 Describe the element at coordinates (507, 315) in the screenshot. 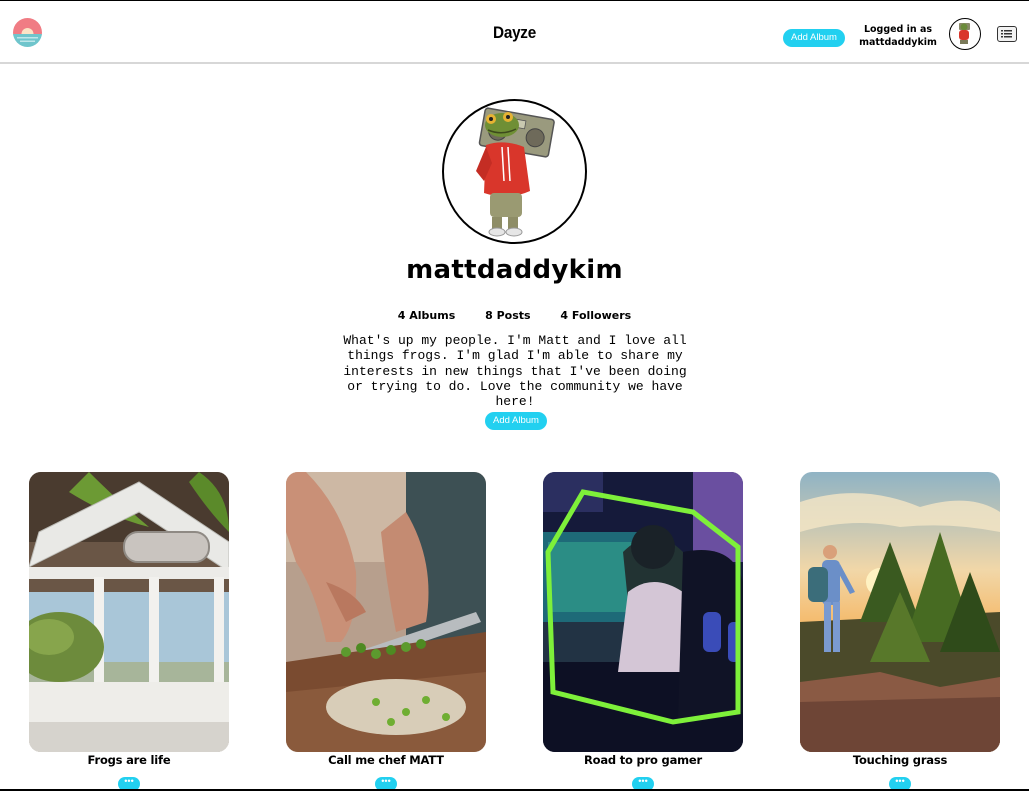

I see `posts-count: 8 Posts` at that location.